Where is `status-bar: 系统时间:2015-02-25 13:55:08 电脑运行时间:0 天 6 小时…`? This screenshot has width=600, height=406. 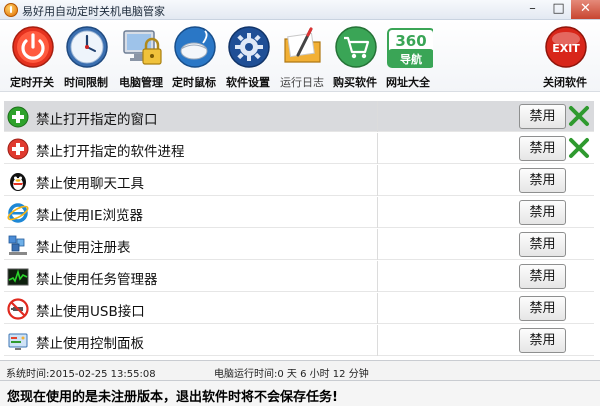
status-bar: 系统时间:2015-02-25 13:55:08 电脑运行时间:0 天 6 小时… is located at coordinates (300, 370).